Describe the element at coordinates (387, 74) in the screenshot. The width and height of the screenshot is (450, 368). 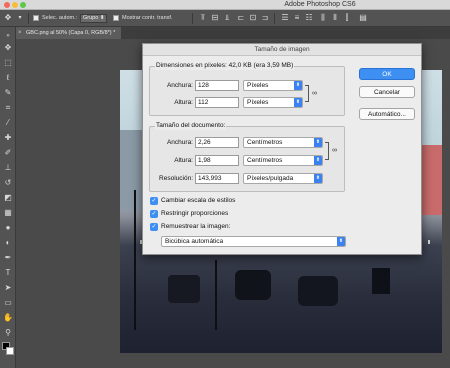
I see `ok-button: OK` at that location.